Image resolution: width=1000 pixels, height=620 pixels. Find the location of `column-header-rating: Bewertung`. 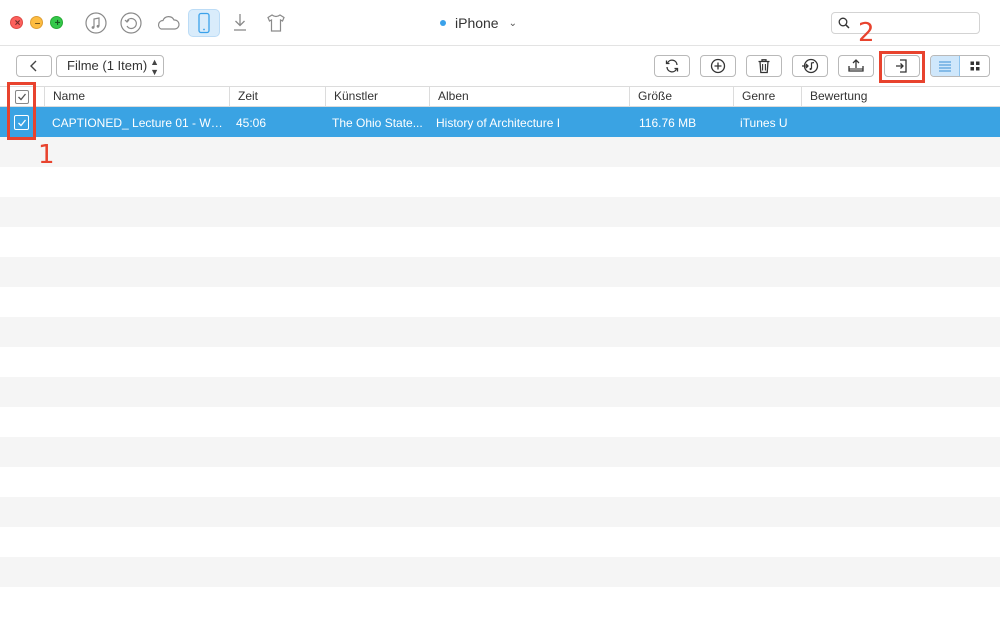

column-header-rating: Bewertung is located at coordinates (900, 96).